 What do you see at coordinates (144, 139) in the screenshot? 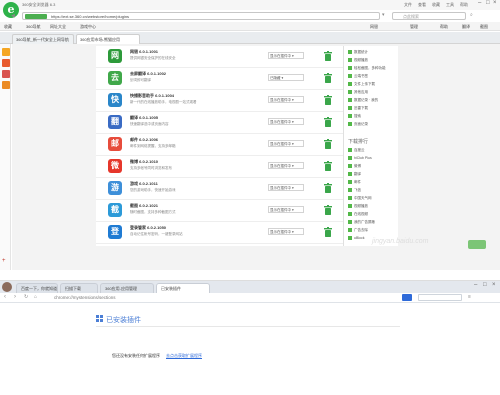
I see `extension-name: 邮件 6.0.2.1006` at bounding box center [144, 139].